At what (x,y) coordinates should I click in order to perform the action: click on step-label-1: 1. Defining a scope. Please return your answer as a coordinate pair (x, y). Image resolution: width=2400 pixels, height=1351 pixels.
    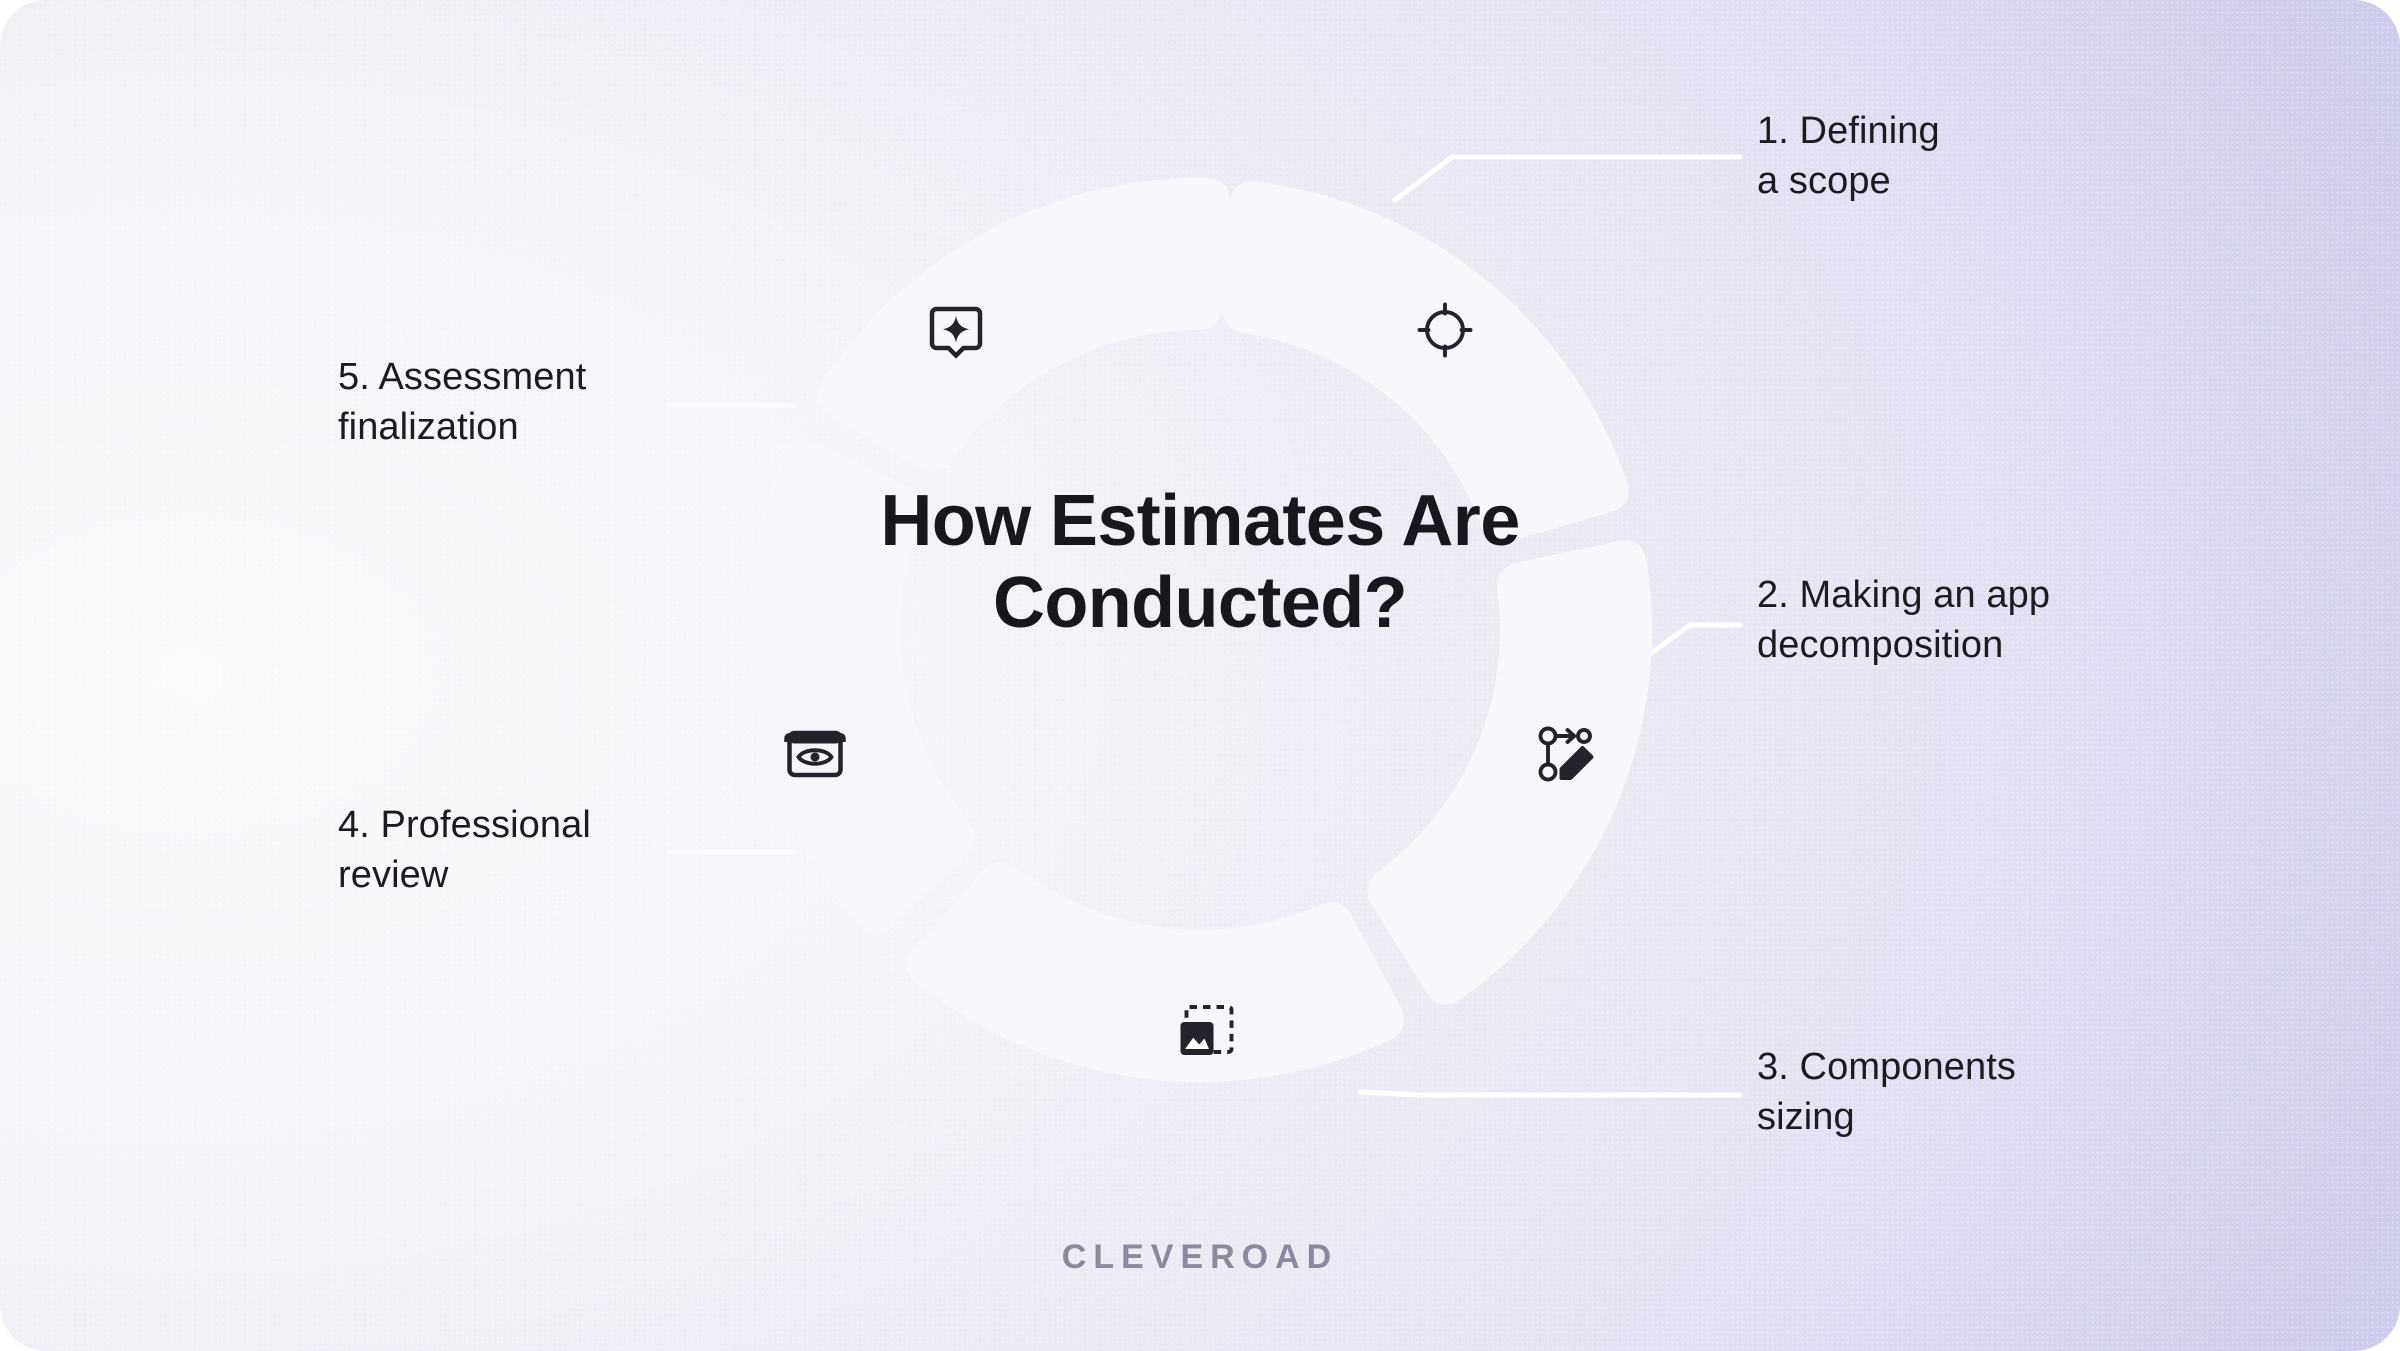
    Looking at the image, I should click on (1848, 156).